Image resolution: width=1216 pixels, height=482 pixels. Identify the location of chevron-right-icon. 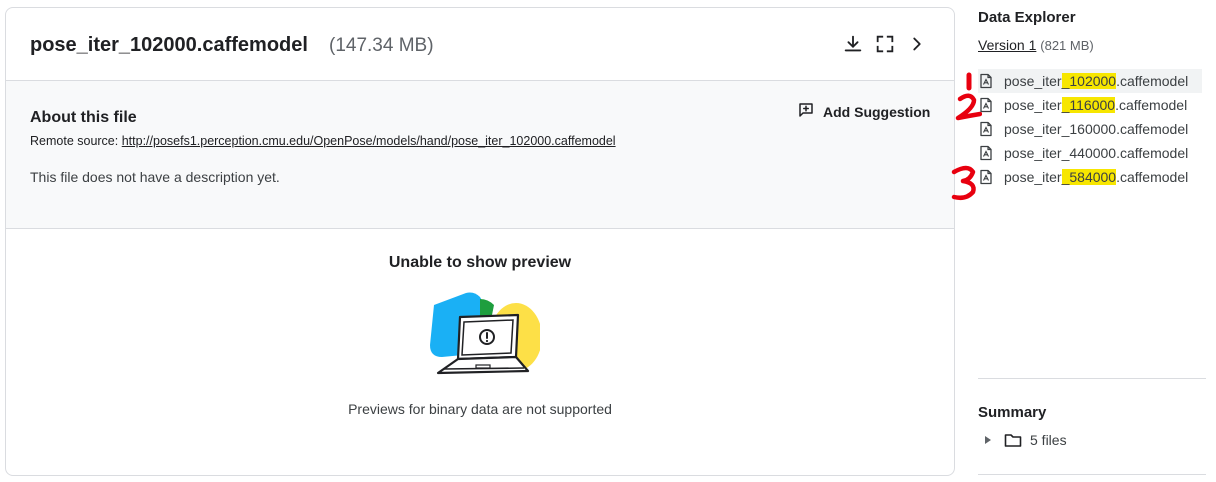
(917, 44).